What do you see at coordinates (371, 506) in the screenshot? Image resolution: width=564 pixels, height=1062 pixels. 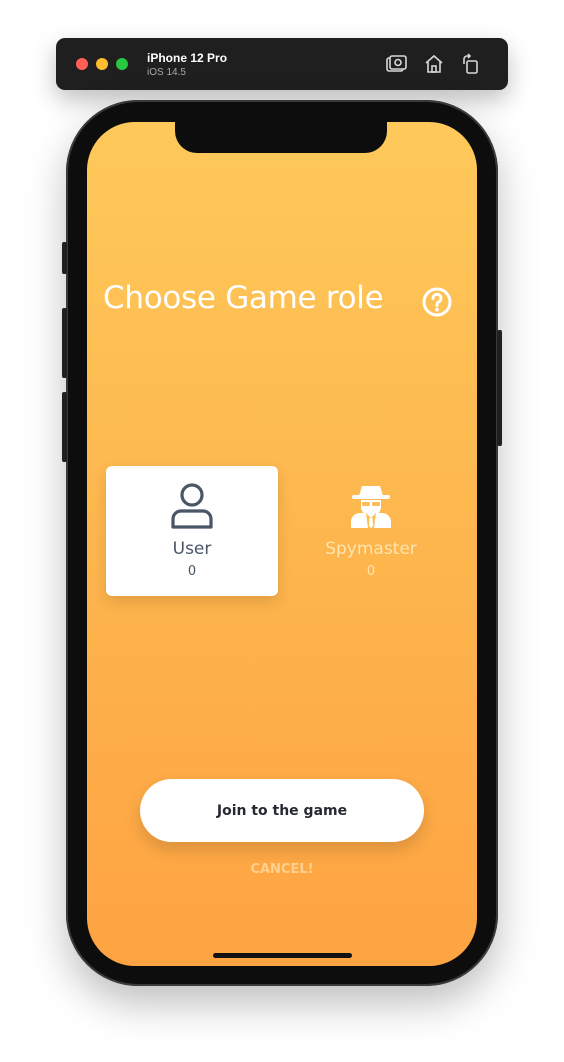 I see `spy-icon` at bounding box center [371, 506].